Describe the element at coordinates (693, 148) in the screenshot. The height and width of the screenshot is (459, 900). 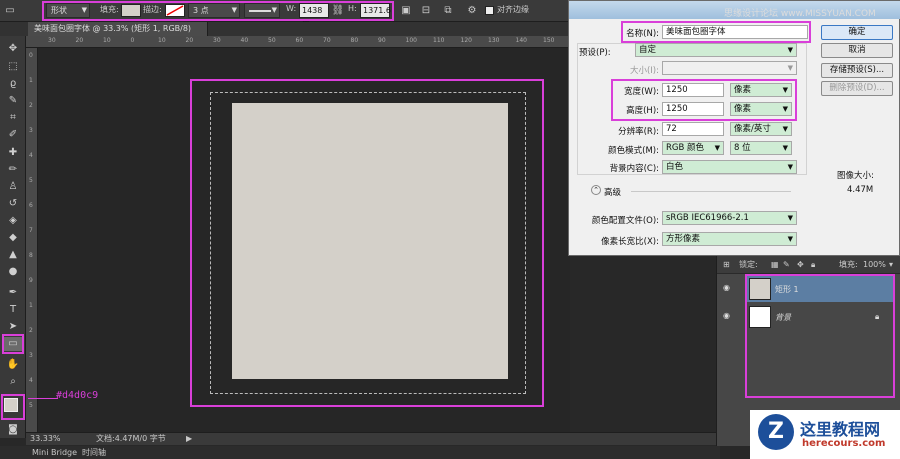
I see `color-mode-select: RGB 颜色 ▼` at that location.